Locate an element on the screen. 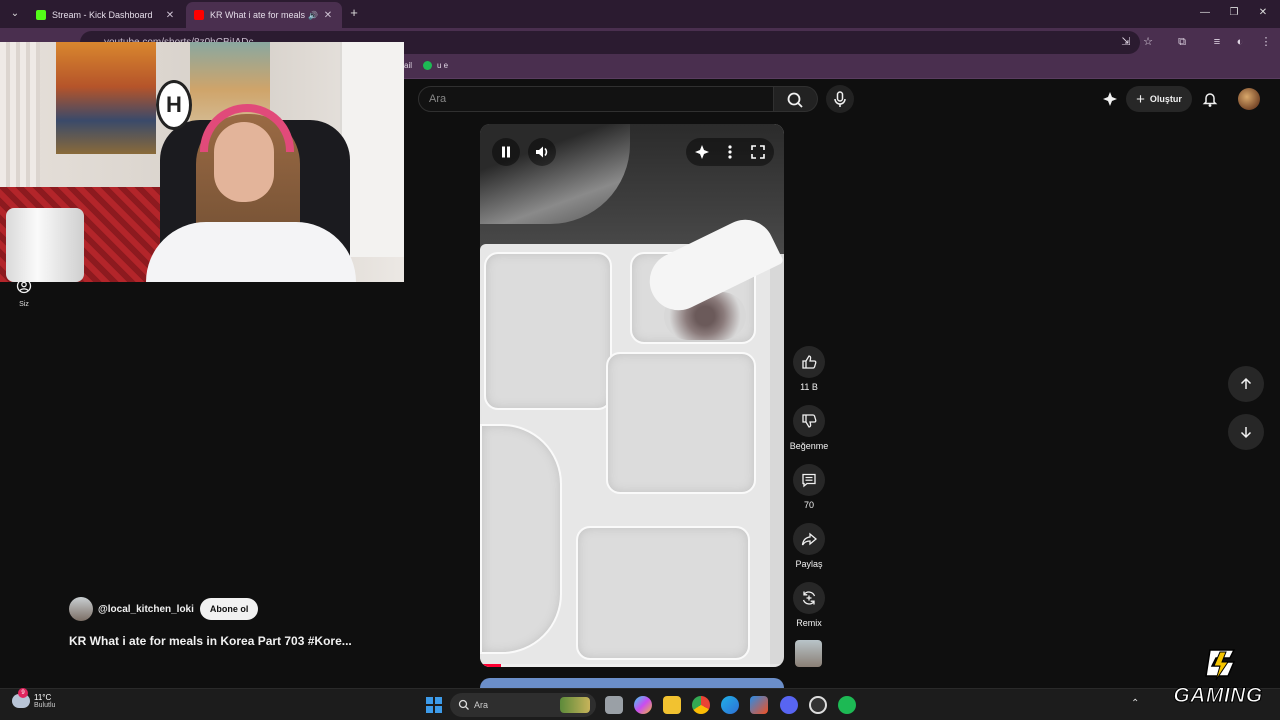  weather-widget: 9 11°C Bulutlu is located at coordinates (34, 698).